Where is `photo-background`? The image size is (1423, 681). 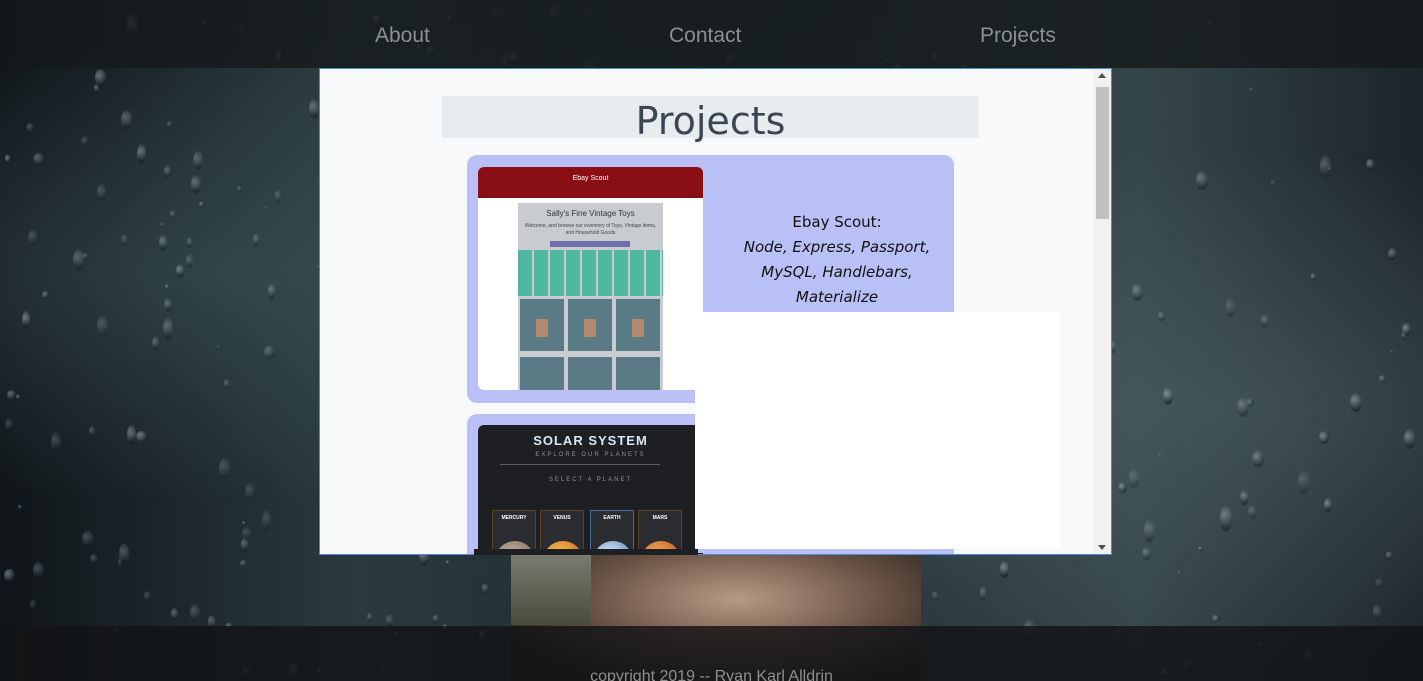
photo-background is located at coordinates (551, 590).